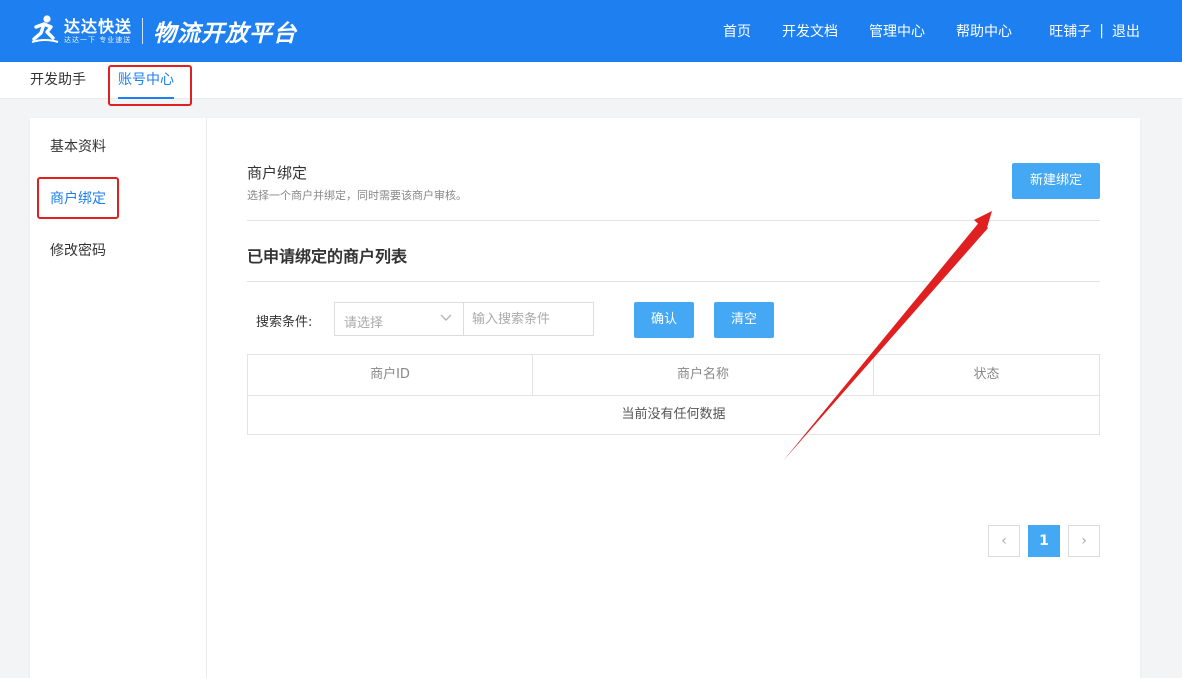 This screenshot has height=678, width=1182. Describe the element at coordinates (664, 320) in the screenshot. I see `confirm-button: 确认` at that location.